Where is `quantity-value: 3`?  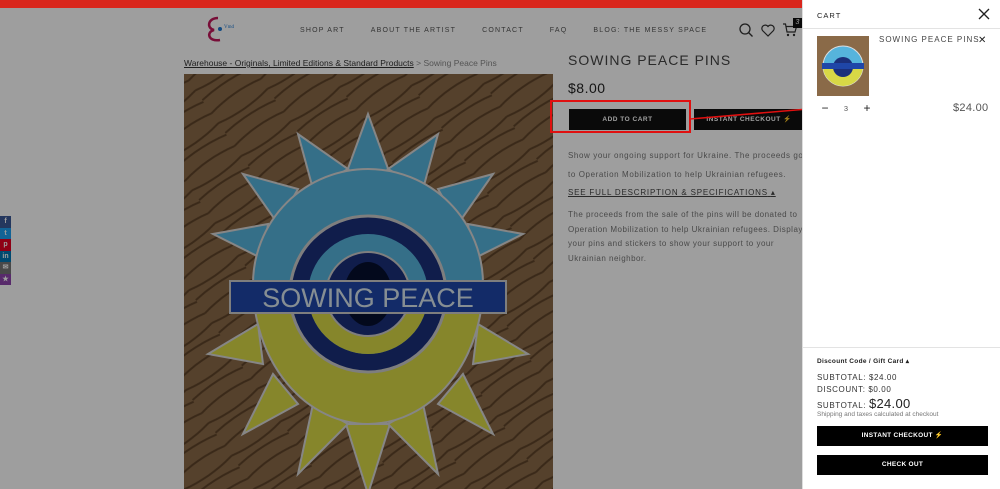
quantity-value: 3 is located at coordinates (846, 108).